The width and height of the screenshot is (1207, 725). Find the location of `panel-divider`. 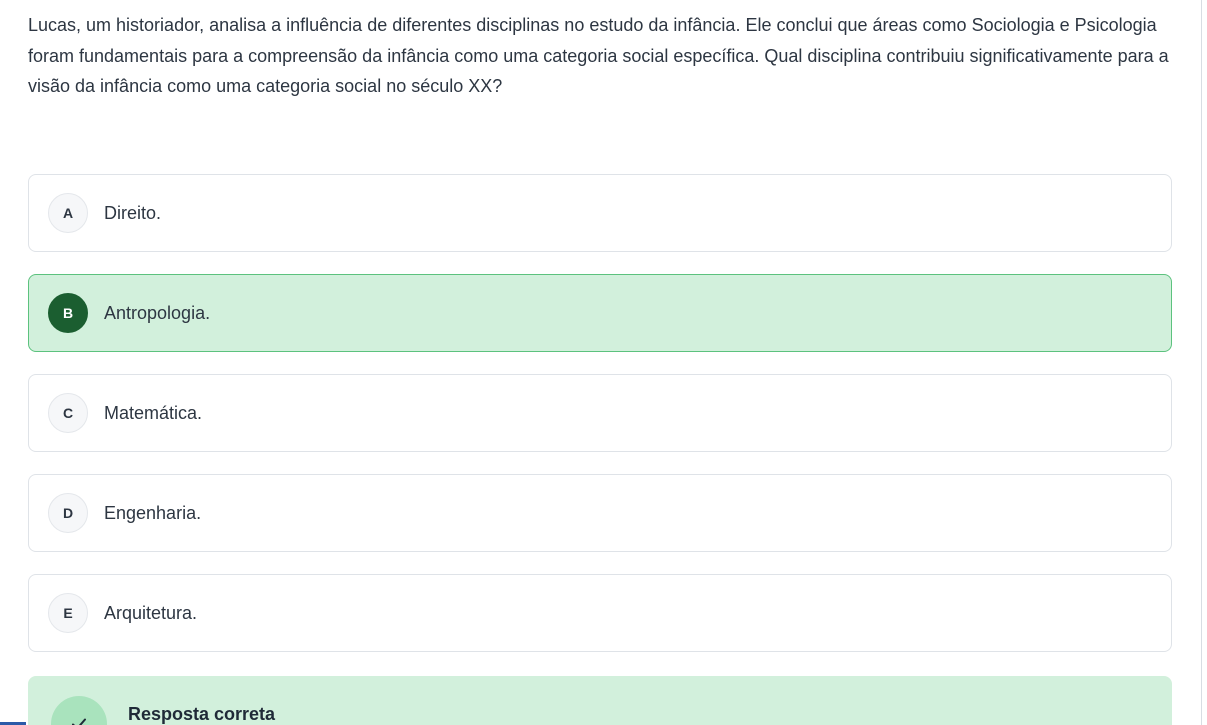

panel-divider is located at coordinates (1201, 362).